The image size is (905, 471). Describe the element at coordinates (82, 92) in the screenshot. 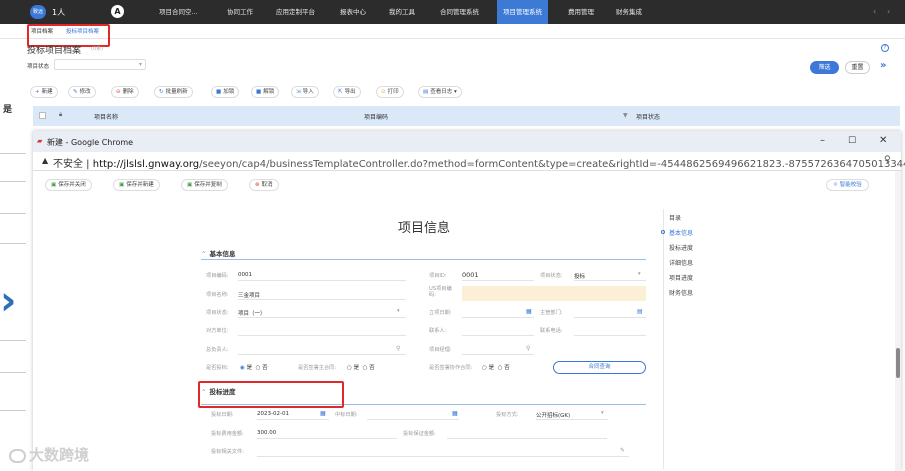

I see `edit-button: ✎ 修改` at that location.